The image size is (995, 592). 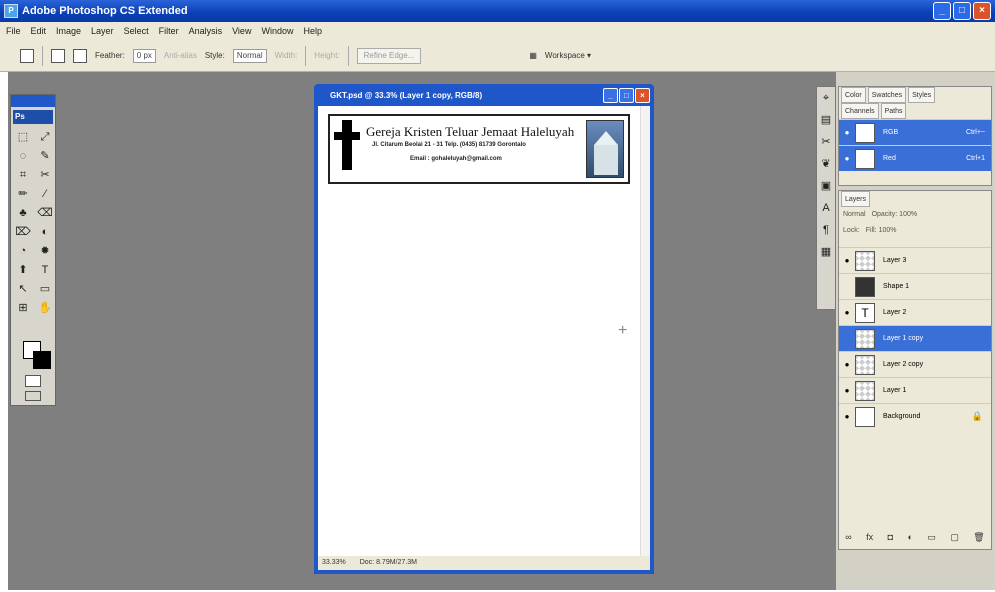 What do you see at coordinates (645, 332) in the screenshot?
I see `vertical-scrollbar` at bounding box center [645, 332].